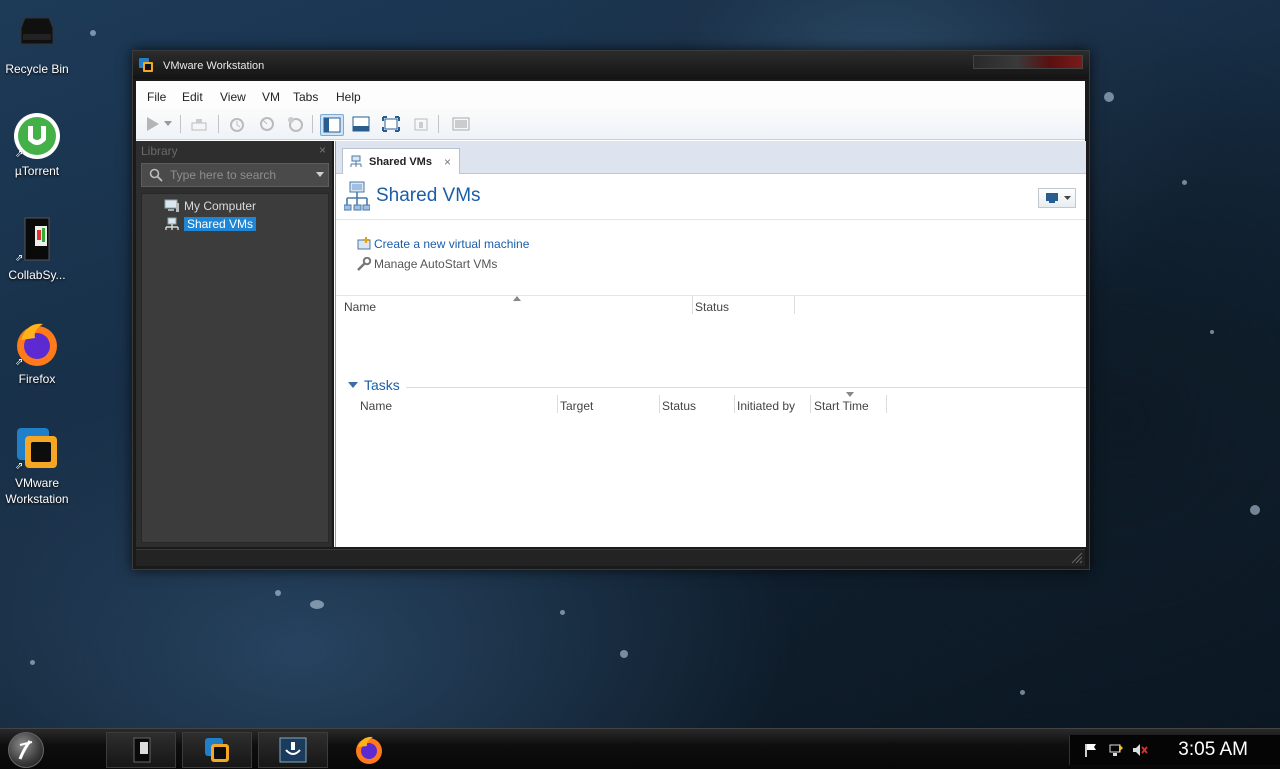 The width and height of the screenshot is (1280, 769). I want to click on window-titlebar: VMware Workstation, so click(611, 65).